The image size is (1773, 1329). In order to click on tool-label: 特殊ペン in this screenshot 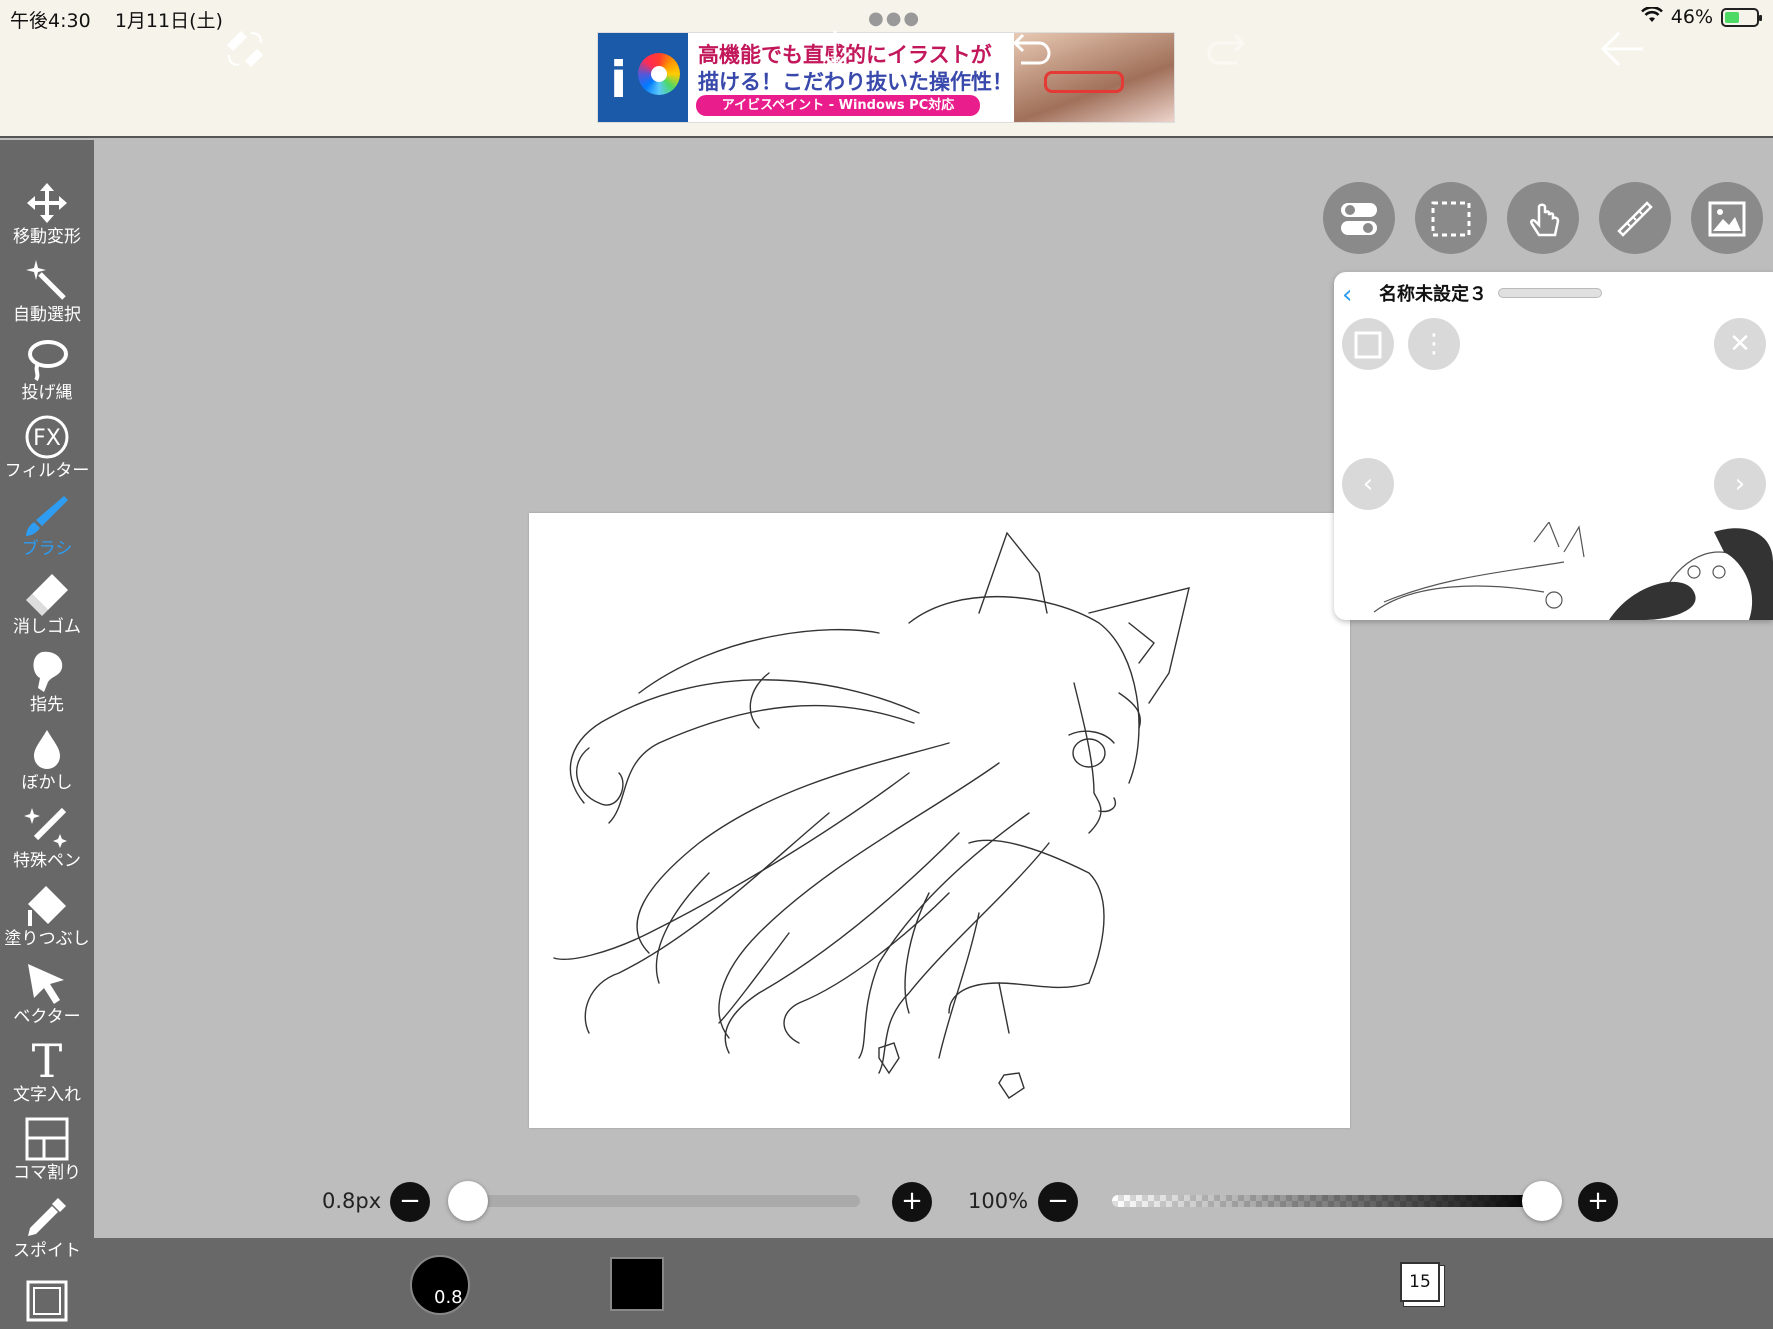, I will do `click(47, 861)`.